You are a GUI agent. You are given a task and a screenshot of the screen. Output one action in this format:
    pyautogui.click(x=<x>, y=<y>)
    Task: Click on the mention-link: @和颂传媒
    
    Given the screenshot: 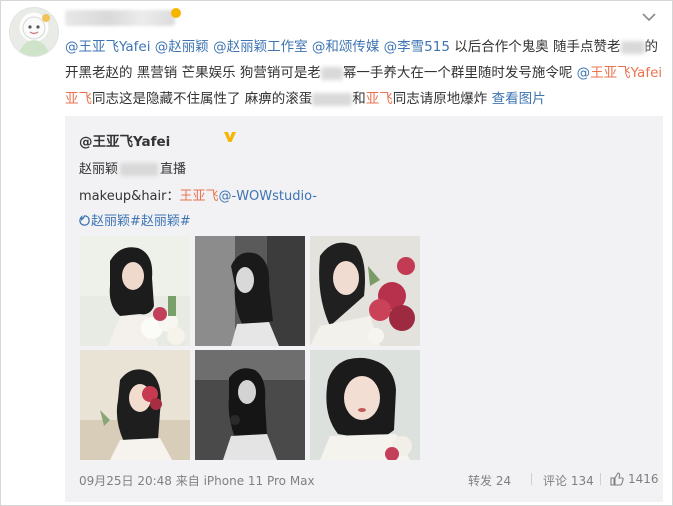 What is the action you would take?
    pyautogui.click(x=344, y=47)
    